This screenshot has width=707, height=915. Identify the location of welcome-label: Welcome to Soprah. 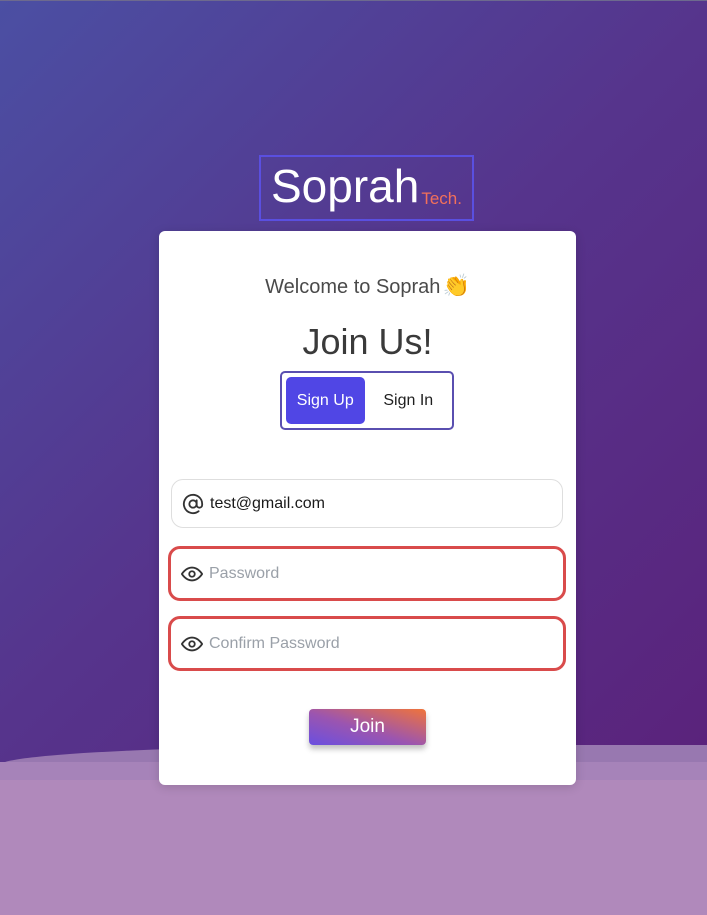
(353, 287).